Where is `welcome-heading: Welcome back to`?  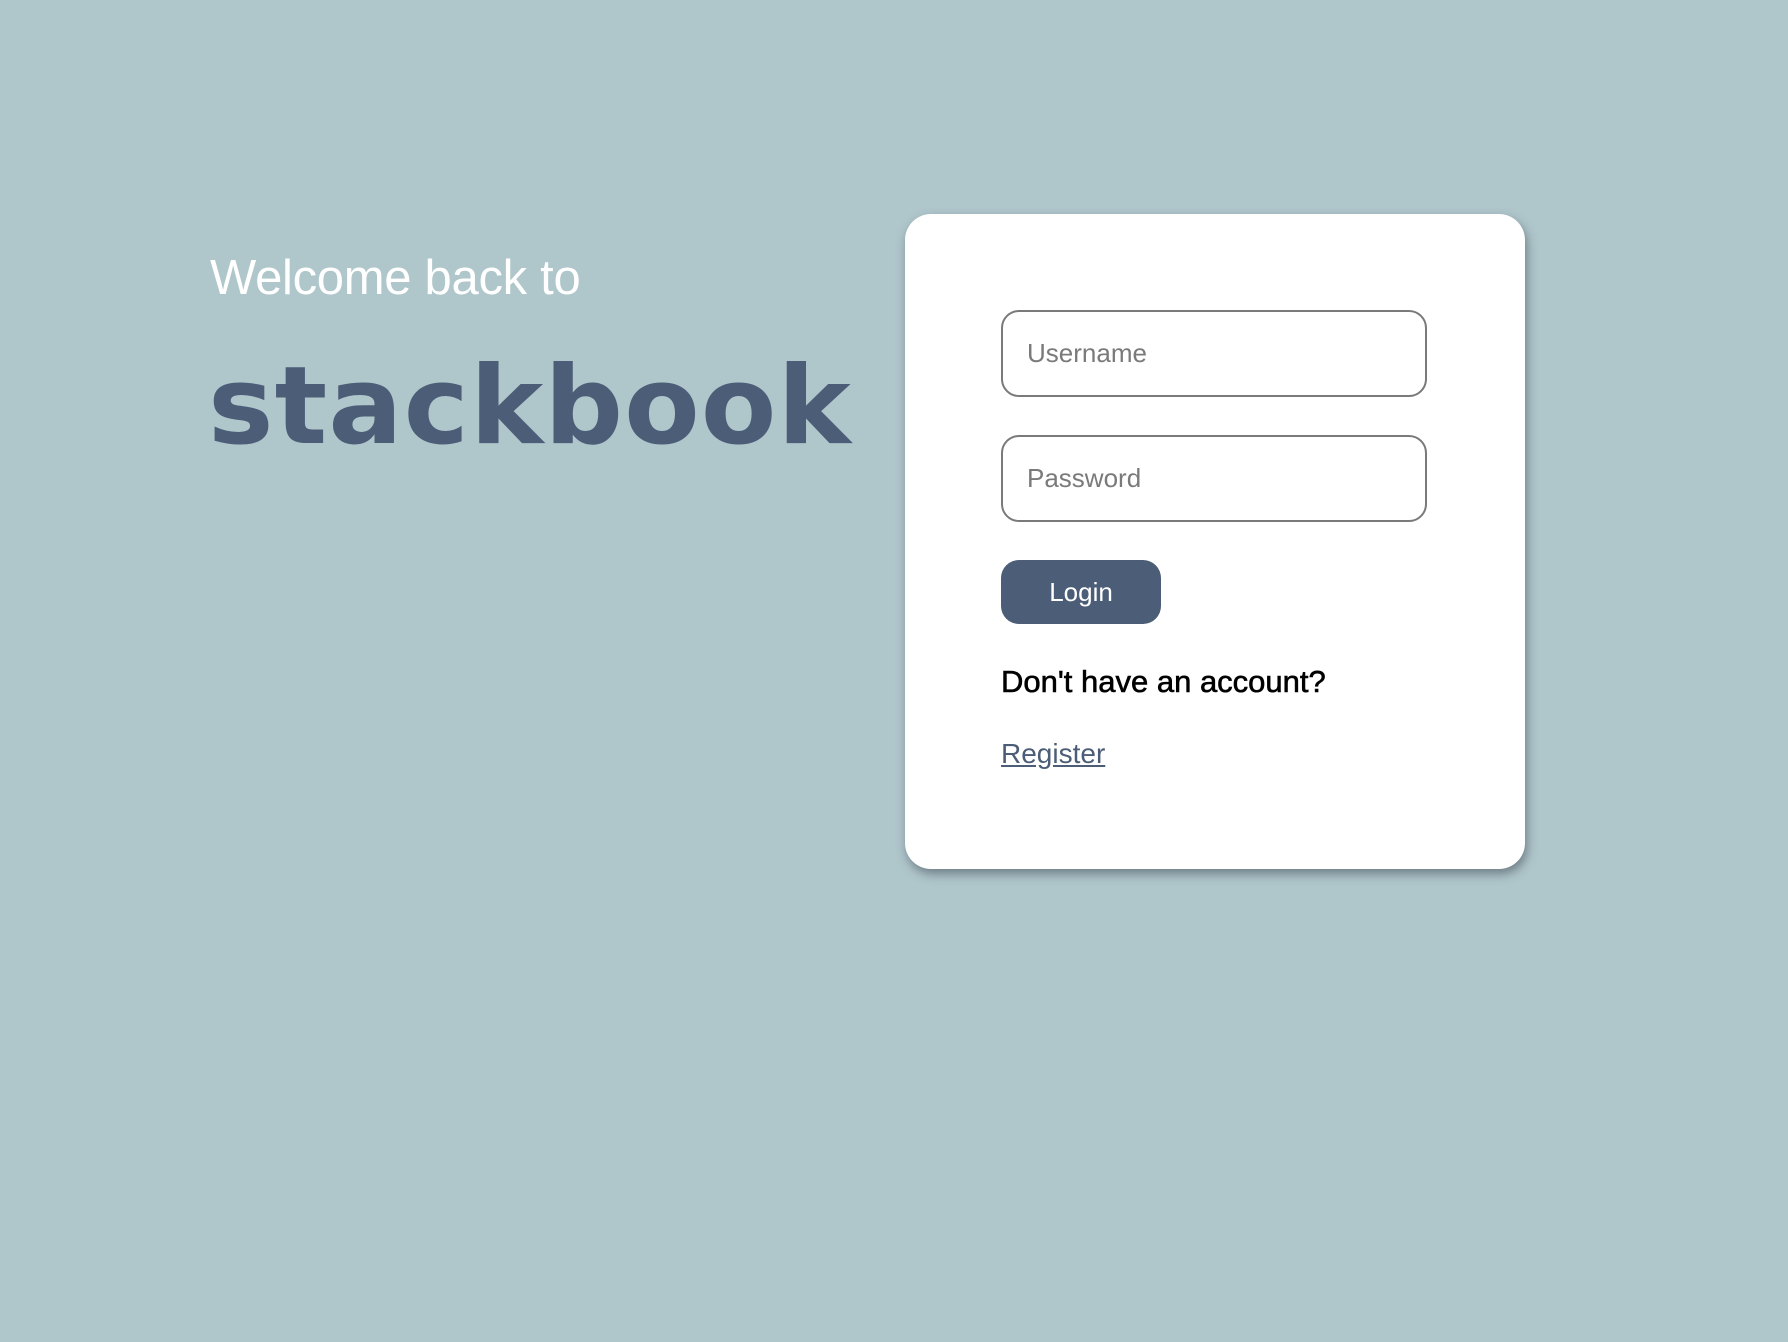 welcome-heading: Welcome back to is located at coordinates (395, 278).